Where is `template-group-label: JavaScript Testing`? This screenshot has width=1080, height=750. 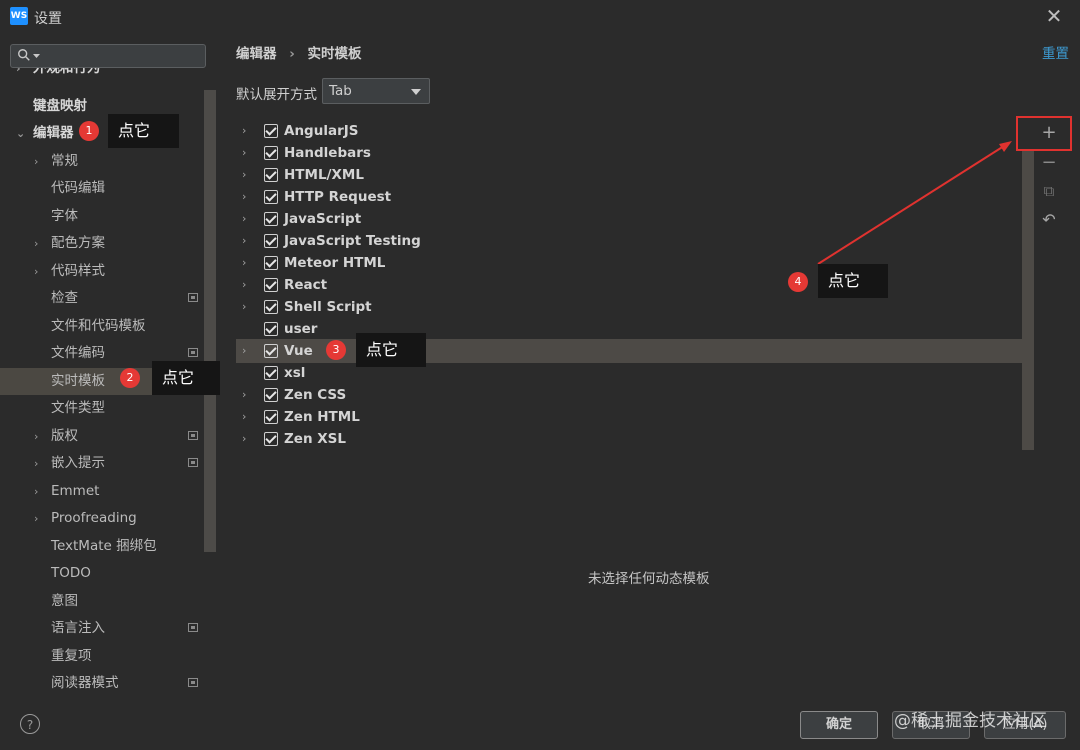 template-group-label: JavaScript Testing is located at coordinates (352, 241).